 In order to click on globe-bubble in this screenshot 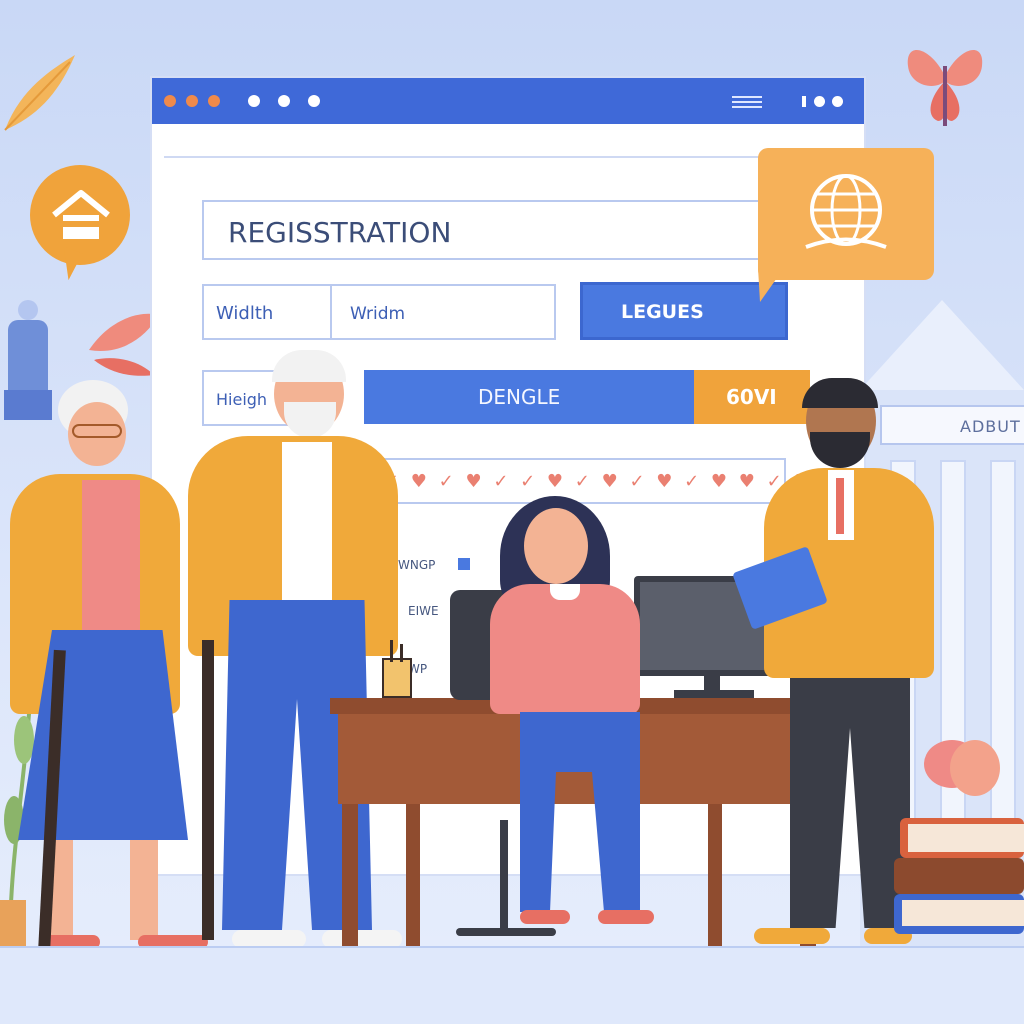, I will do `click(846, 225)`.